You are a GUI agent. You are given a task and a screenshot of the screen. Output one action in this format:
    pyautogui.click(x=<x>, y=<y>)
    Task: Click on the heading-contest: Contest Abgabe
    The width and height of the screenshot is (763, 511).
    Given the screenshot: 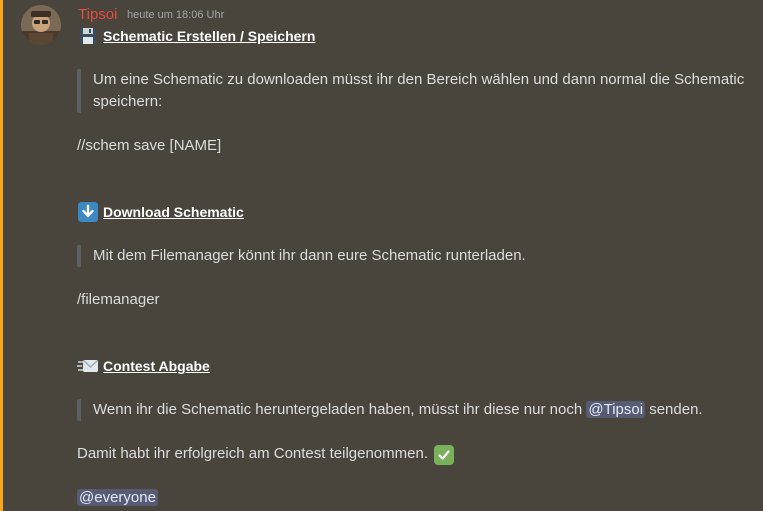 What is the action you would take?
    pyautogui.click(x=143, y=366)
    